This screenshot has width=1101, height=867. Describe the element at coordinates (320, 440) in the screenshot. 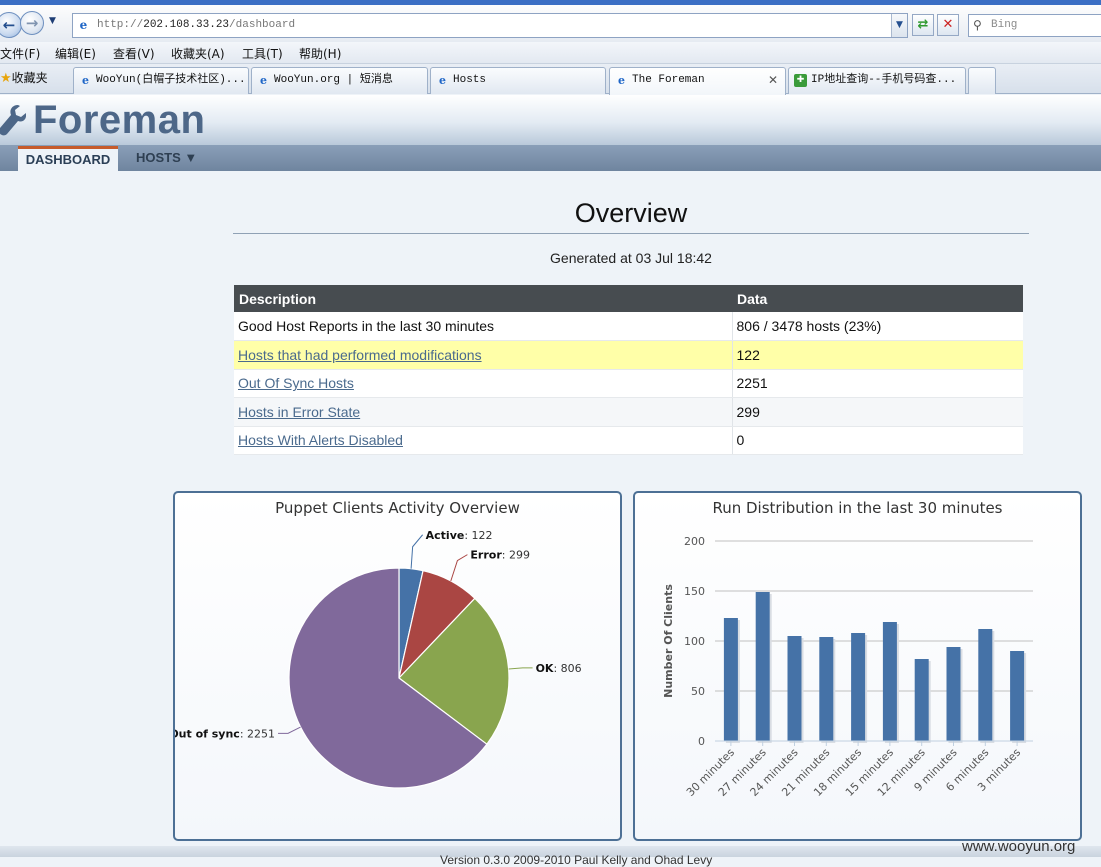

I see `alerts-disabled-hosts-link: Hosts With Alerts Disabled` at that location.